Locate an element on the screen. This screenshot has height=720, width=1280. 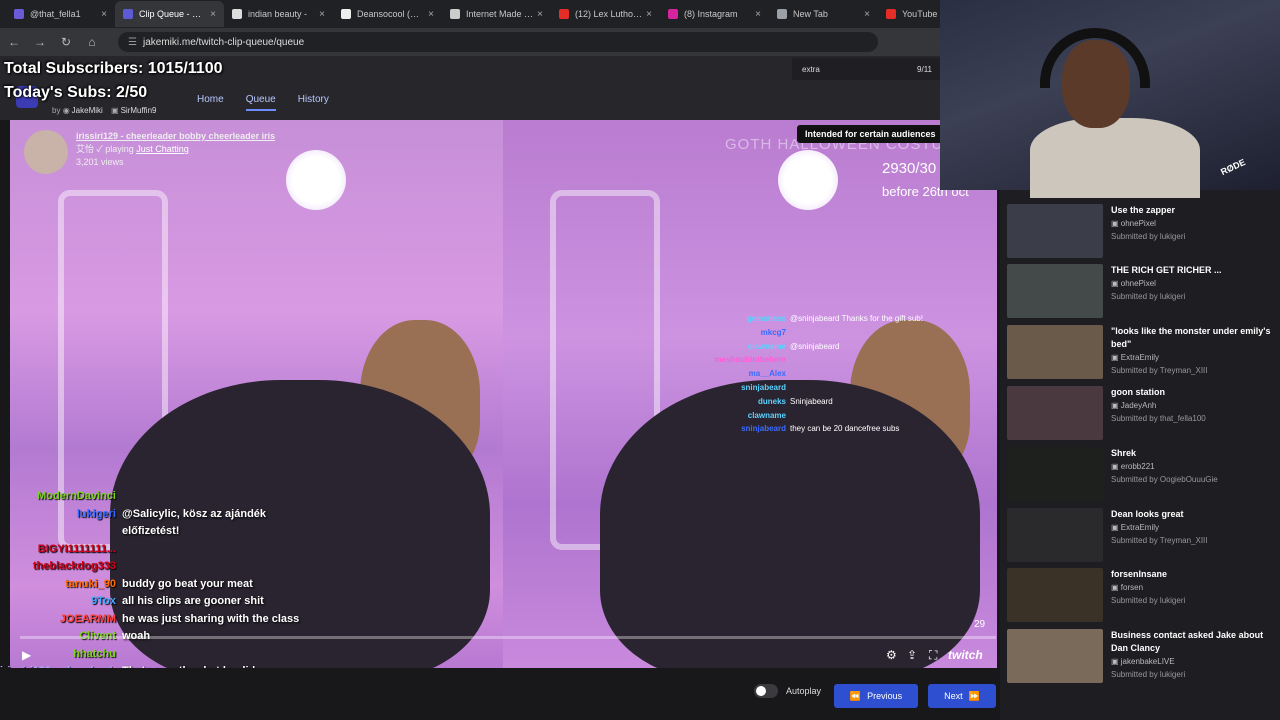
browser-tab: (12) Lex Luthor's × is located at coordinates (605, 14).